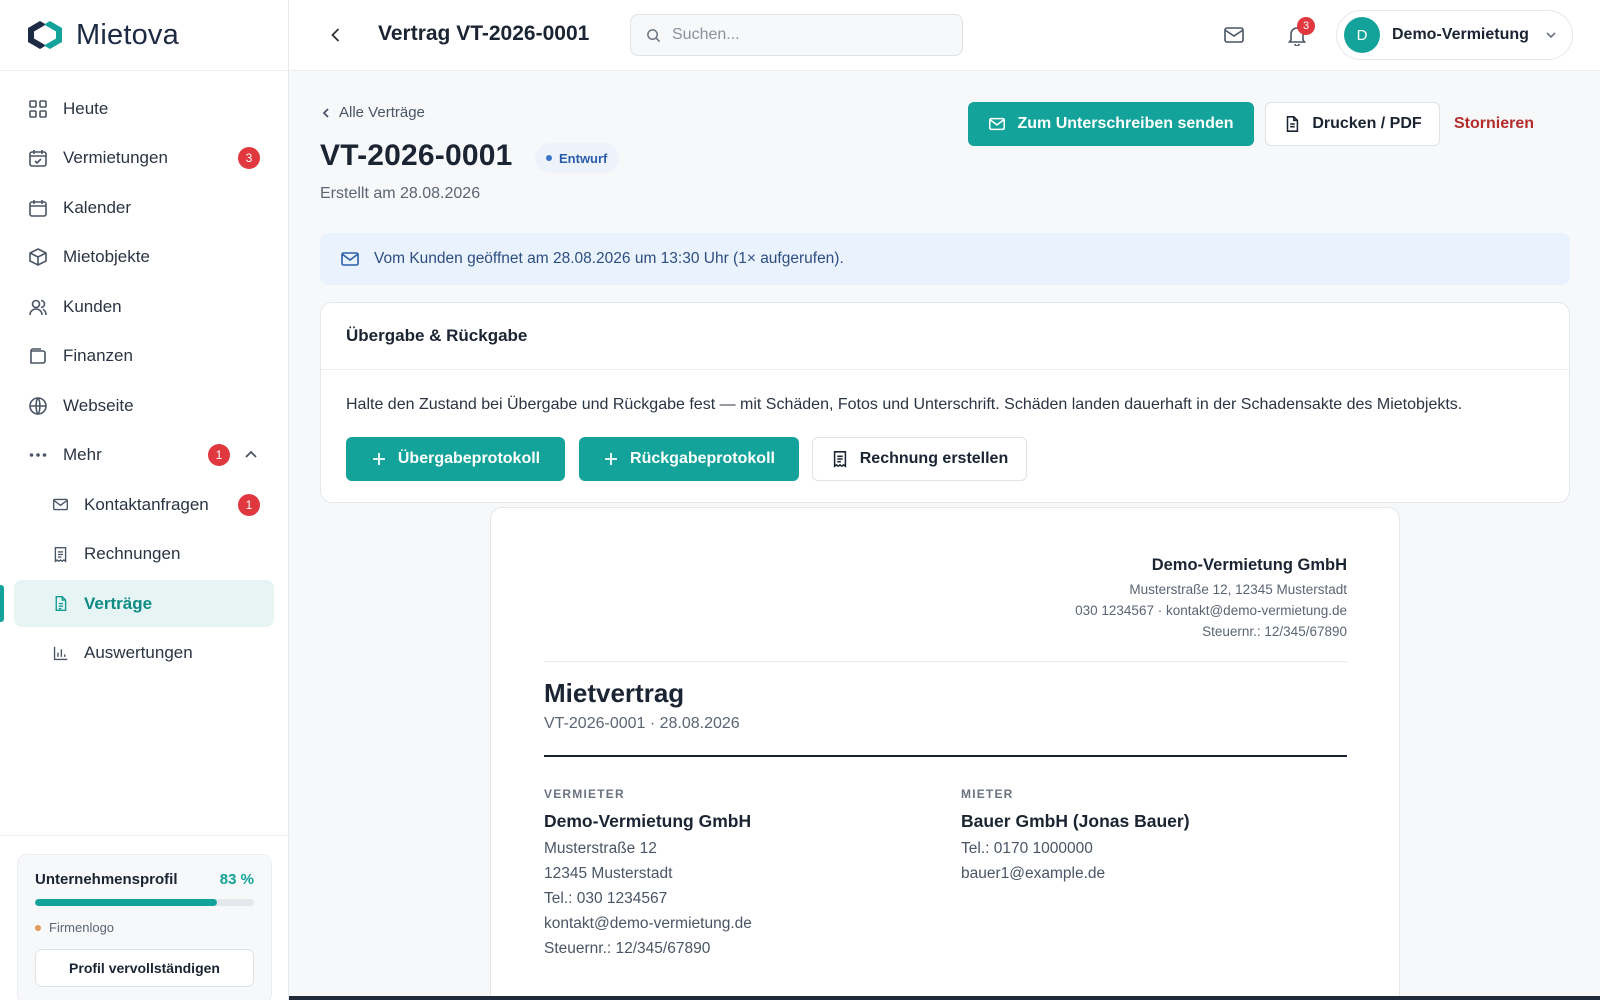 Image resolution: width=1600 pixels, height=1000 pixels. I want to click on invoice-button-label: Rechnung erstellen, so click(934, 458).